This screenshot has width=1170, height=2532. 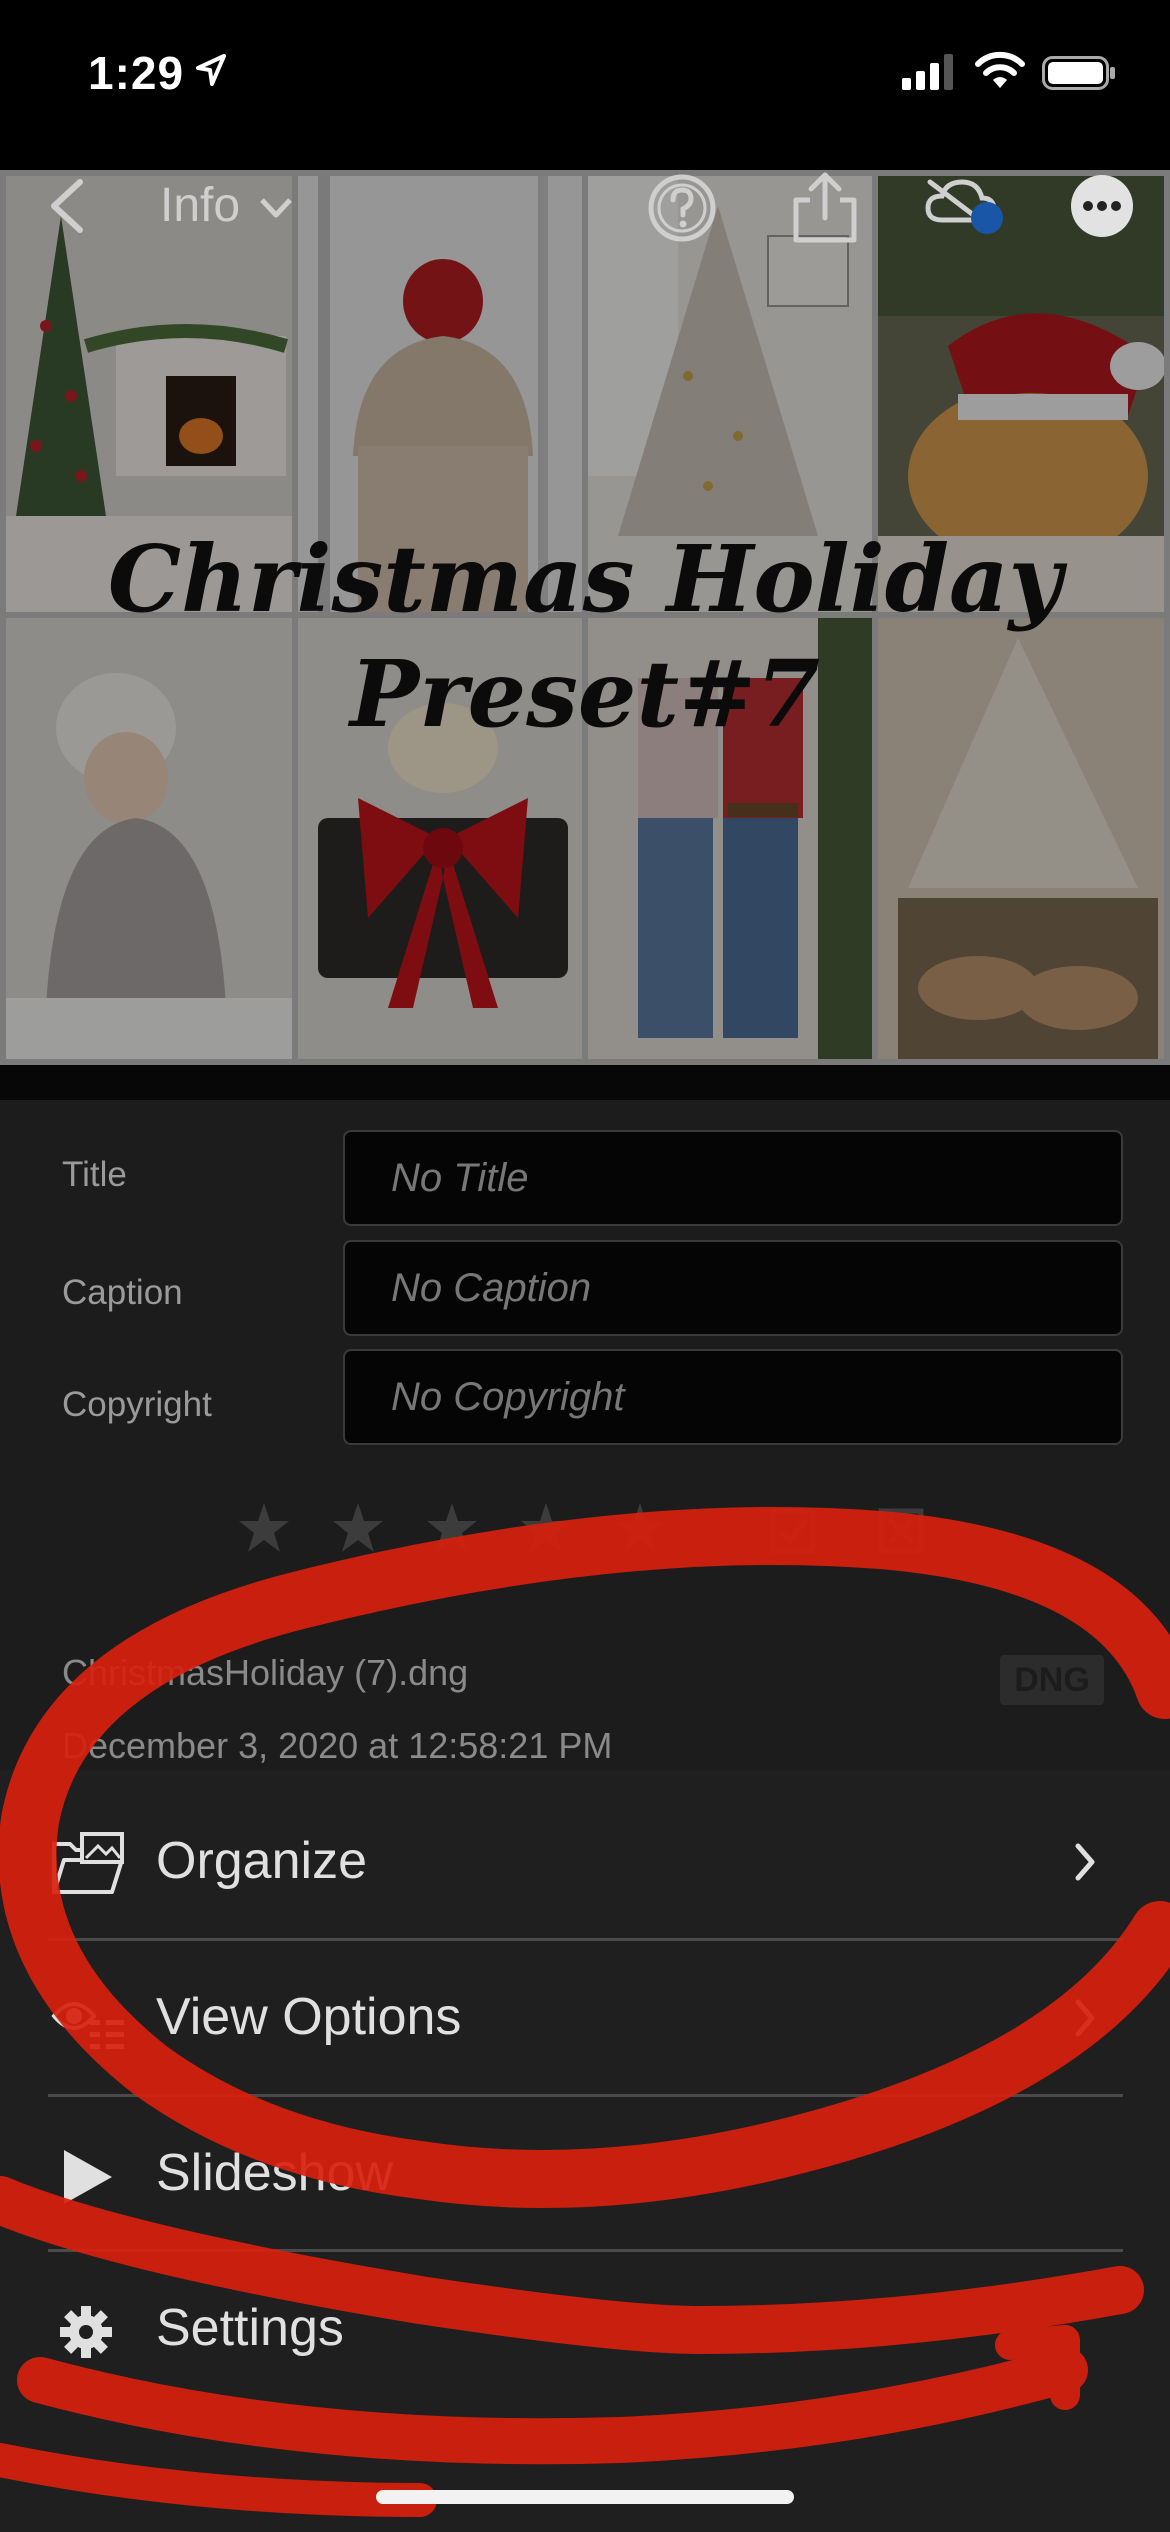 What do you see at coordinates (94, 1174) in the screenshot?
I see `title-field-label: Title` at bounding box center [94, 1174].